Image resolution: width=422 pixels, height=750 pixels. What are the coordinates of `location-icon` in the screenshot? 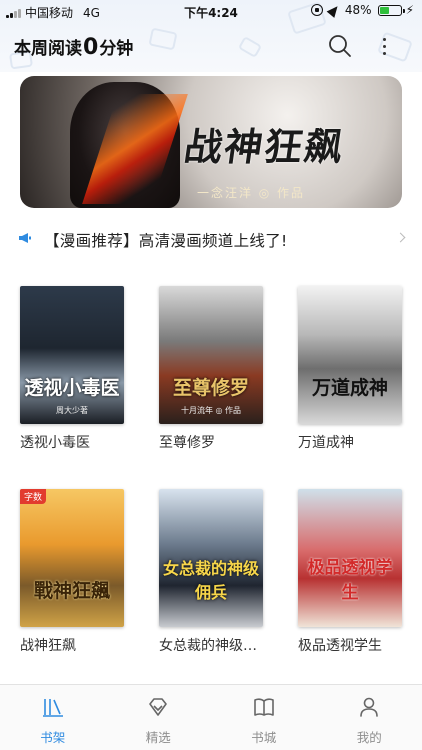 It's located at (334, 10).